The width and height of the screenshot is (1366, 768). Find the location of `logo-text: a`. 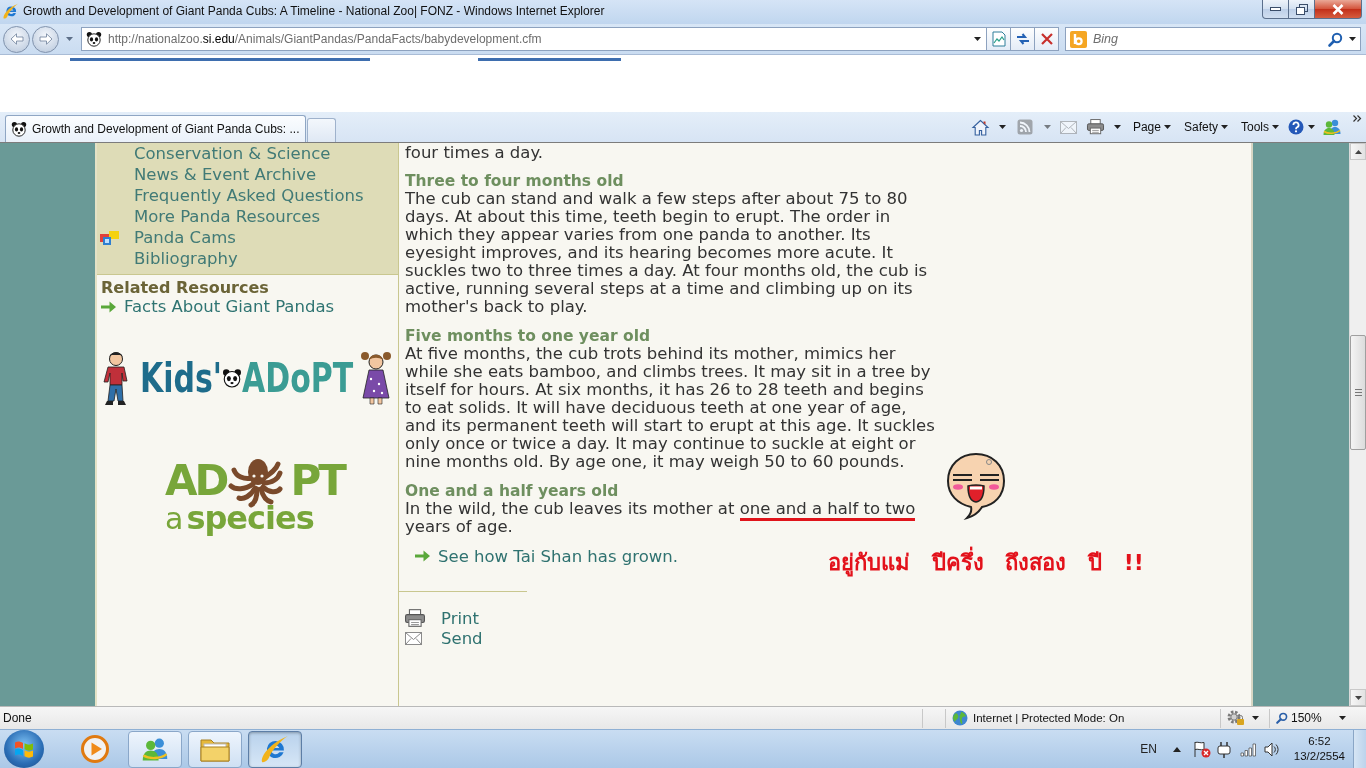

logo-text: a is located at coordinates (174, 519).